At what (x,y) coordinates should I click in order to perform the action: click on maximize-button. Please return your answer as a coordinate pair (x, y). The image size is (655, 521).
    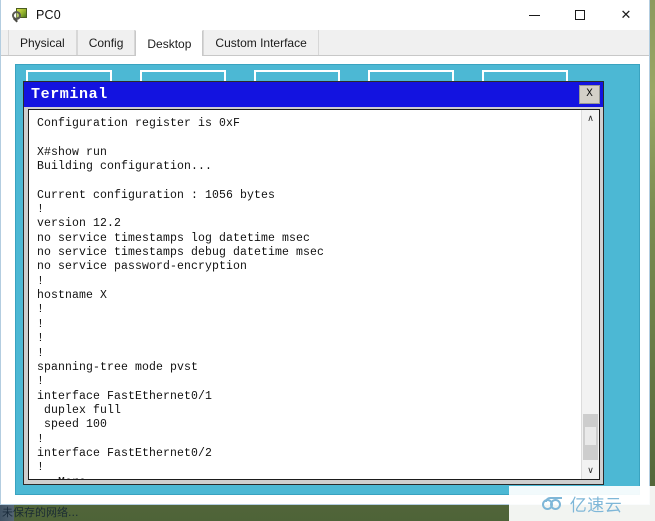
    Looking at the image, I should click on (580, 15).